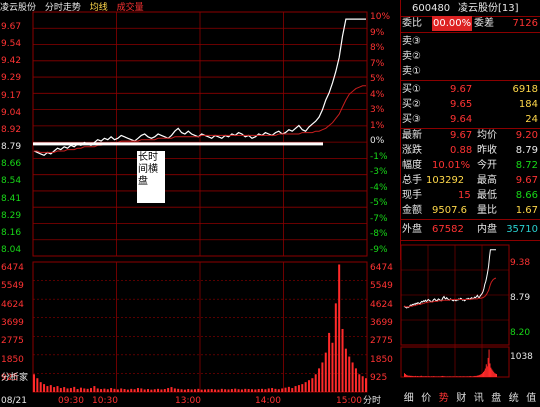 This screenshot has height=407, width=540. I want to click on mini-axis-mid: 8.79, so click(520, 298).